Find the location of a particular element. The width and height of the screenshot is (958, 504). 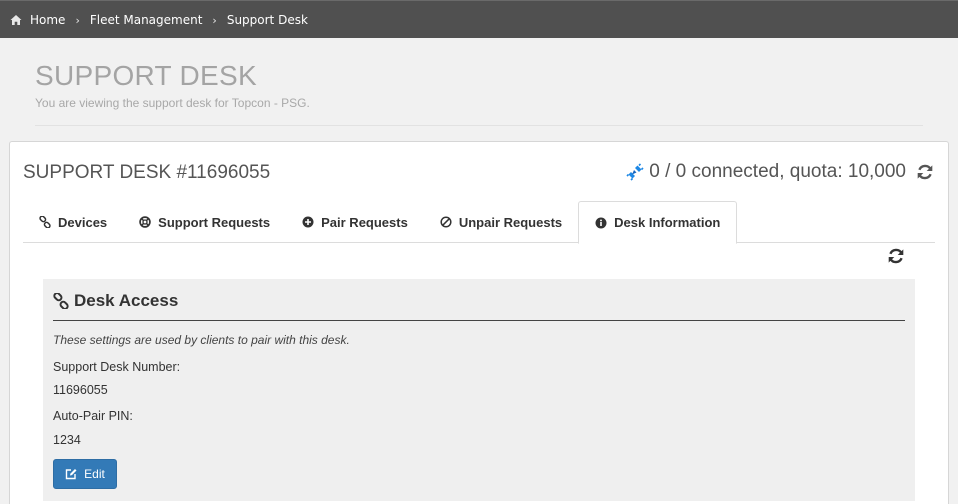

tab-pair-requests: Pair Requests is located at coordinates (355, 222).